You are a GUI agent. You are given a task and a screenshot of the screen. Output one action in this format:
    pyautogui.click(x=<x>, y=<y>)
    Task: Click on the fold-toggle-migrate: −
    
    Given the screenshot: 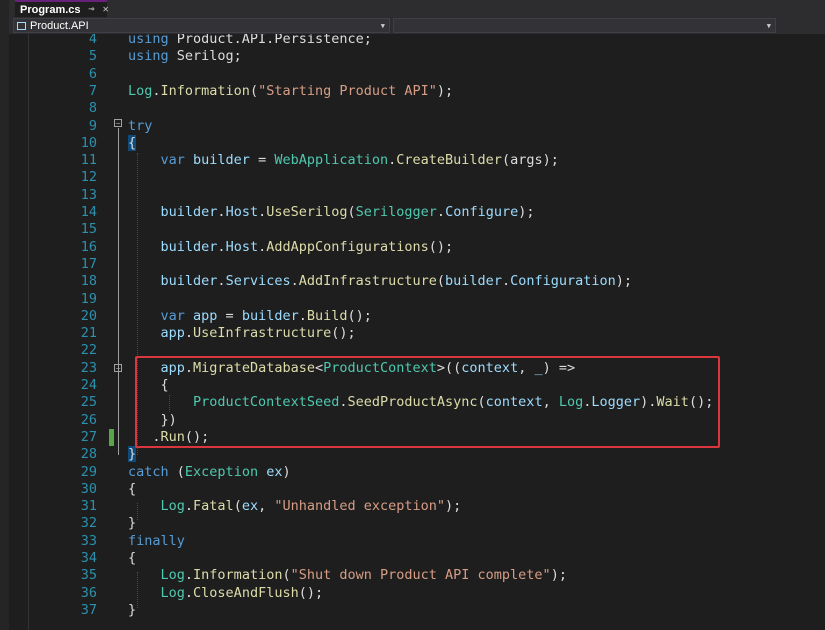 What is the action you would take?
    pyautogui.click(x=118, y=368)
    